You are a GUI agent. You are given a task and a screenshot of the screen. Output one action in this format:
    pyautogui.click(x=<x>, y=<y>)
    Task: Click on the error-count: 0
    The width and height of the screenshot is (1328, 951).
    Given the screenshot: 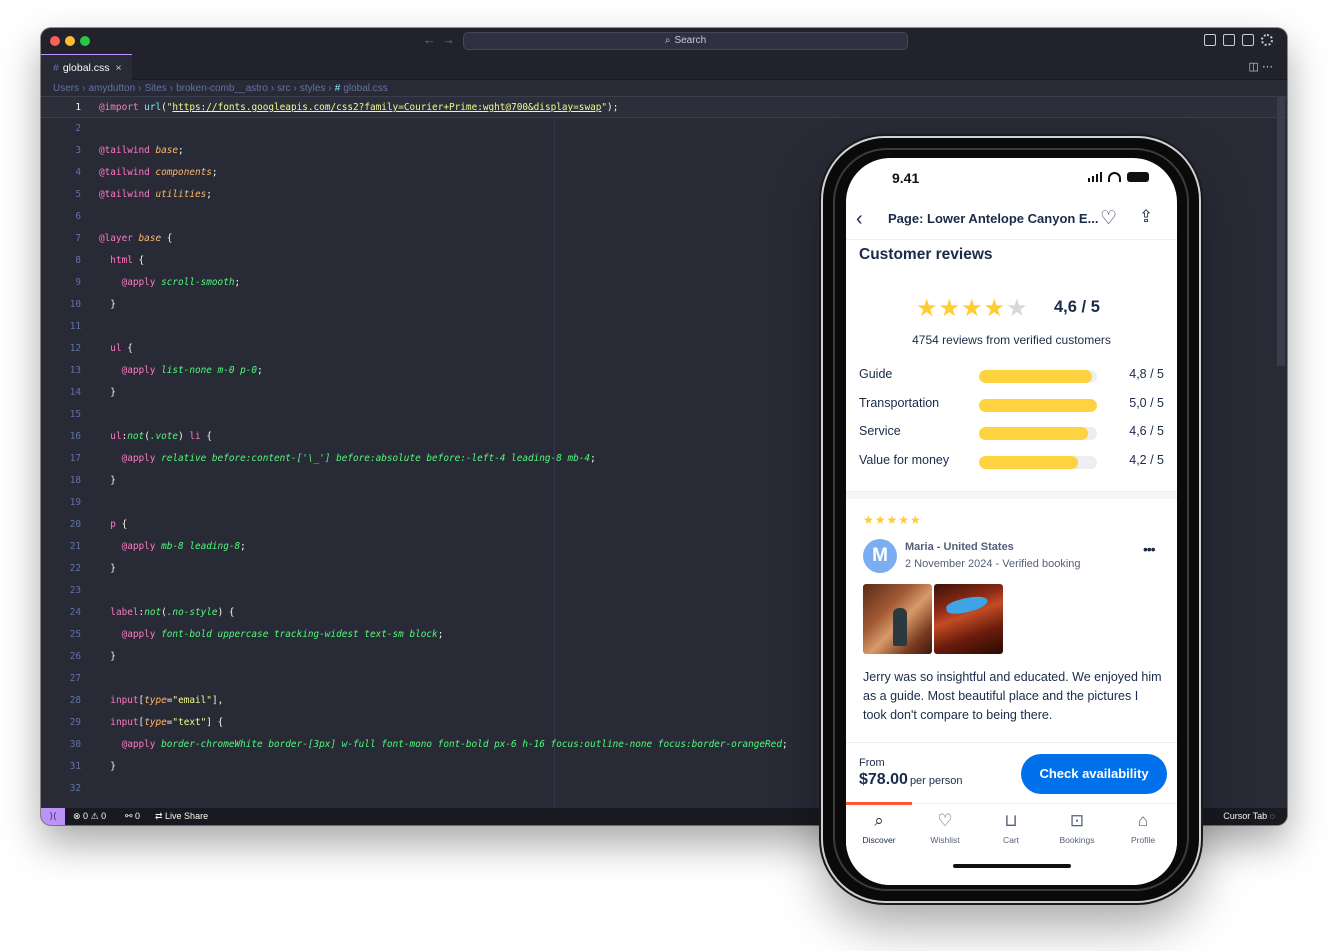 What is the action you would take?
    pyautogui.click(x=86, y=816)
    